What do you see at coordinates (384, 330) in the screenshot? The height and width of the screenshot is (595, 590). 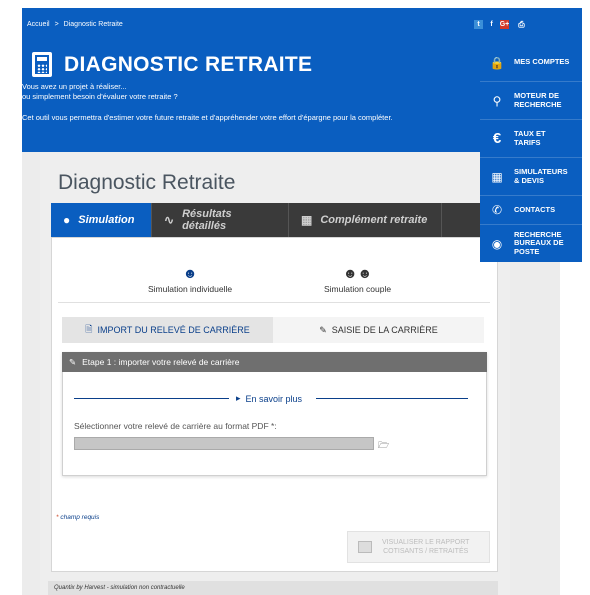 I see `subtab-entry-label: SAISIE DE LA CARRIÈRE` at bounding box center [384, 330].